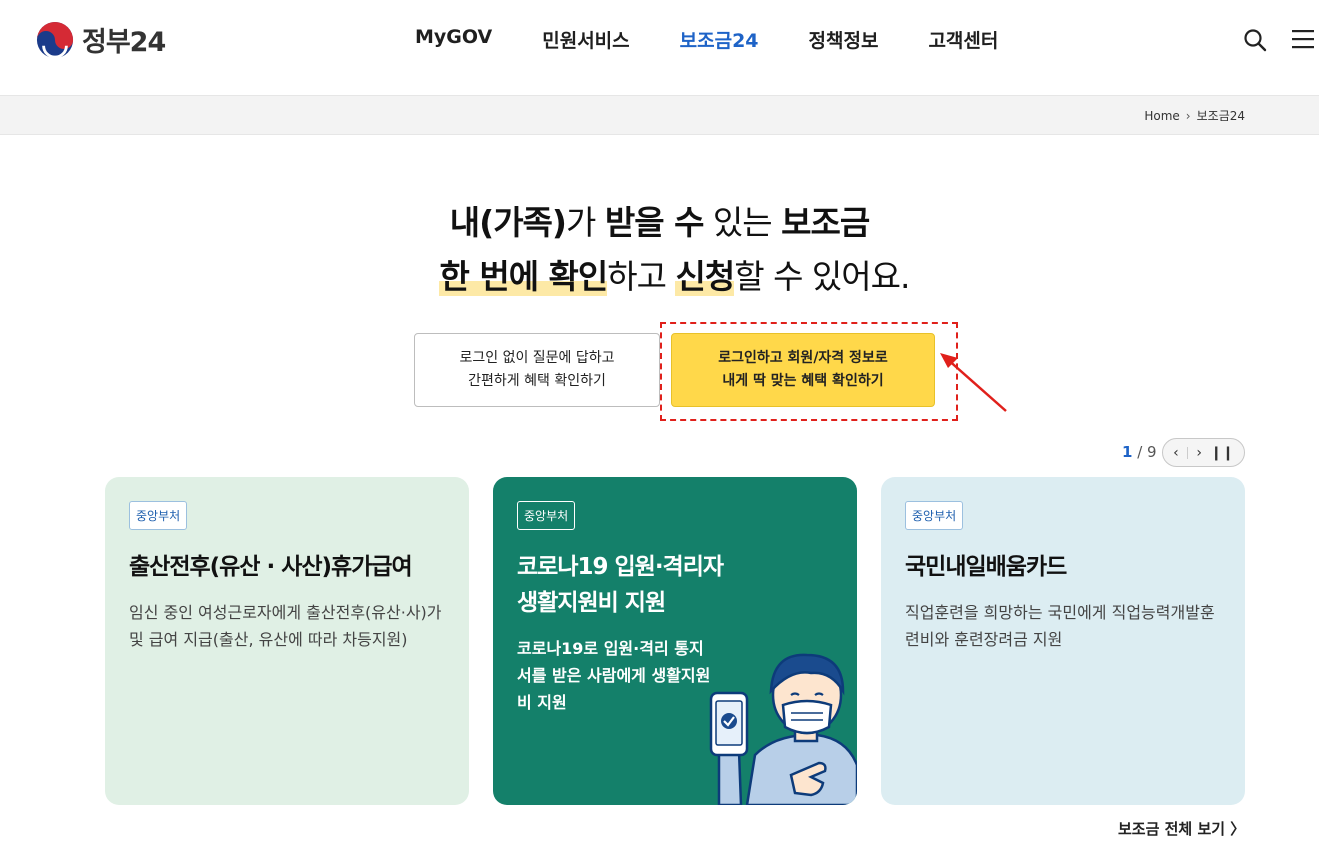 This screenshot has width=1319, height=863. I want to click on nav-subsidy24: 보조금24, so click(719, 39).